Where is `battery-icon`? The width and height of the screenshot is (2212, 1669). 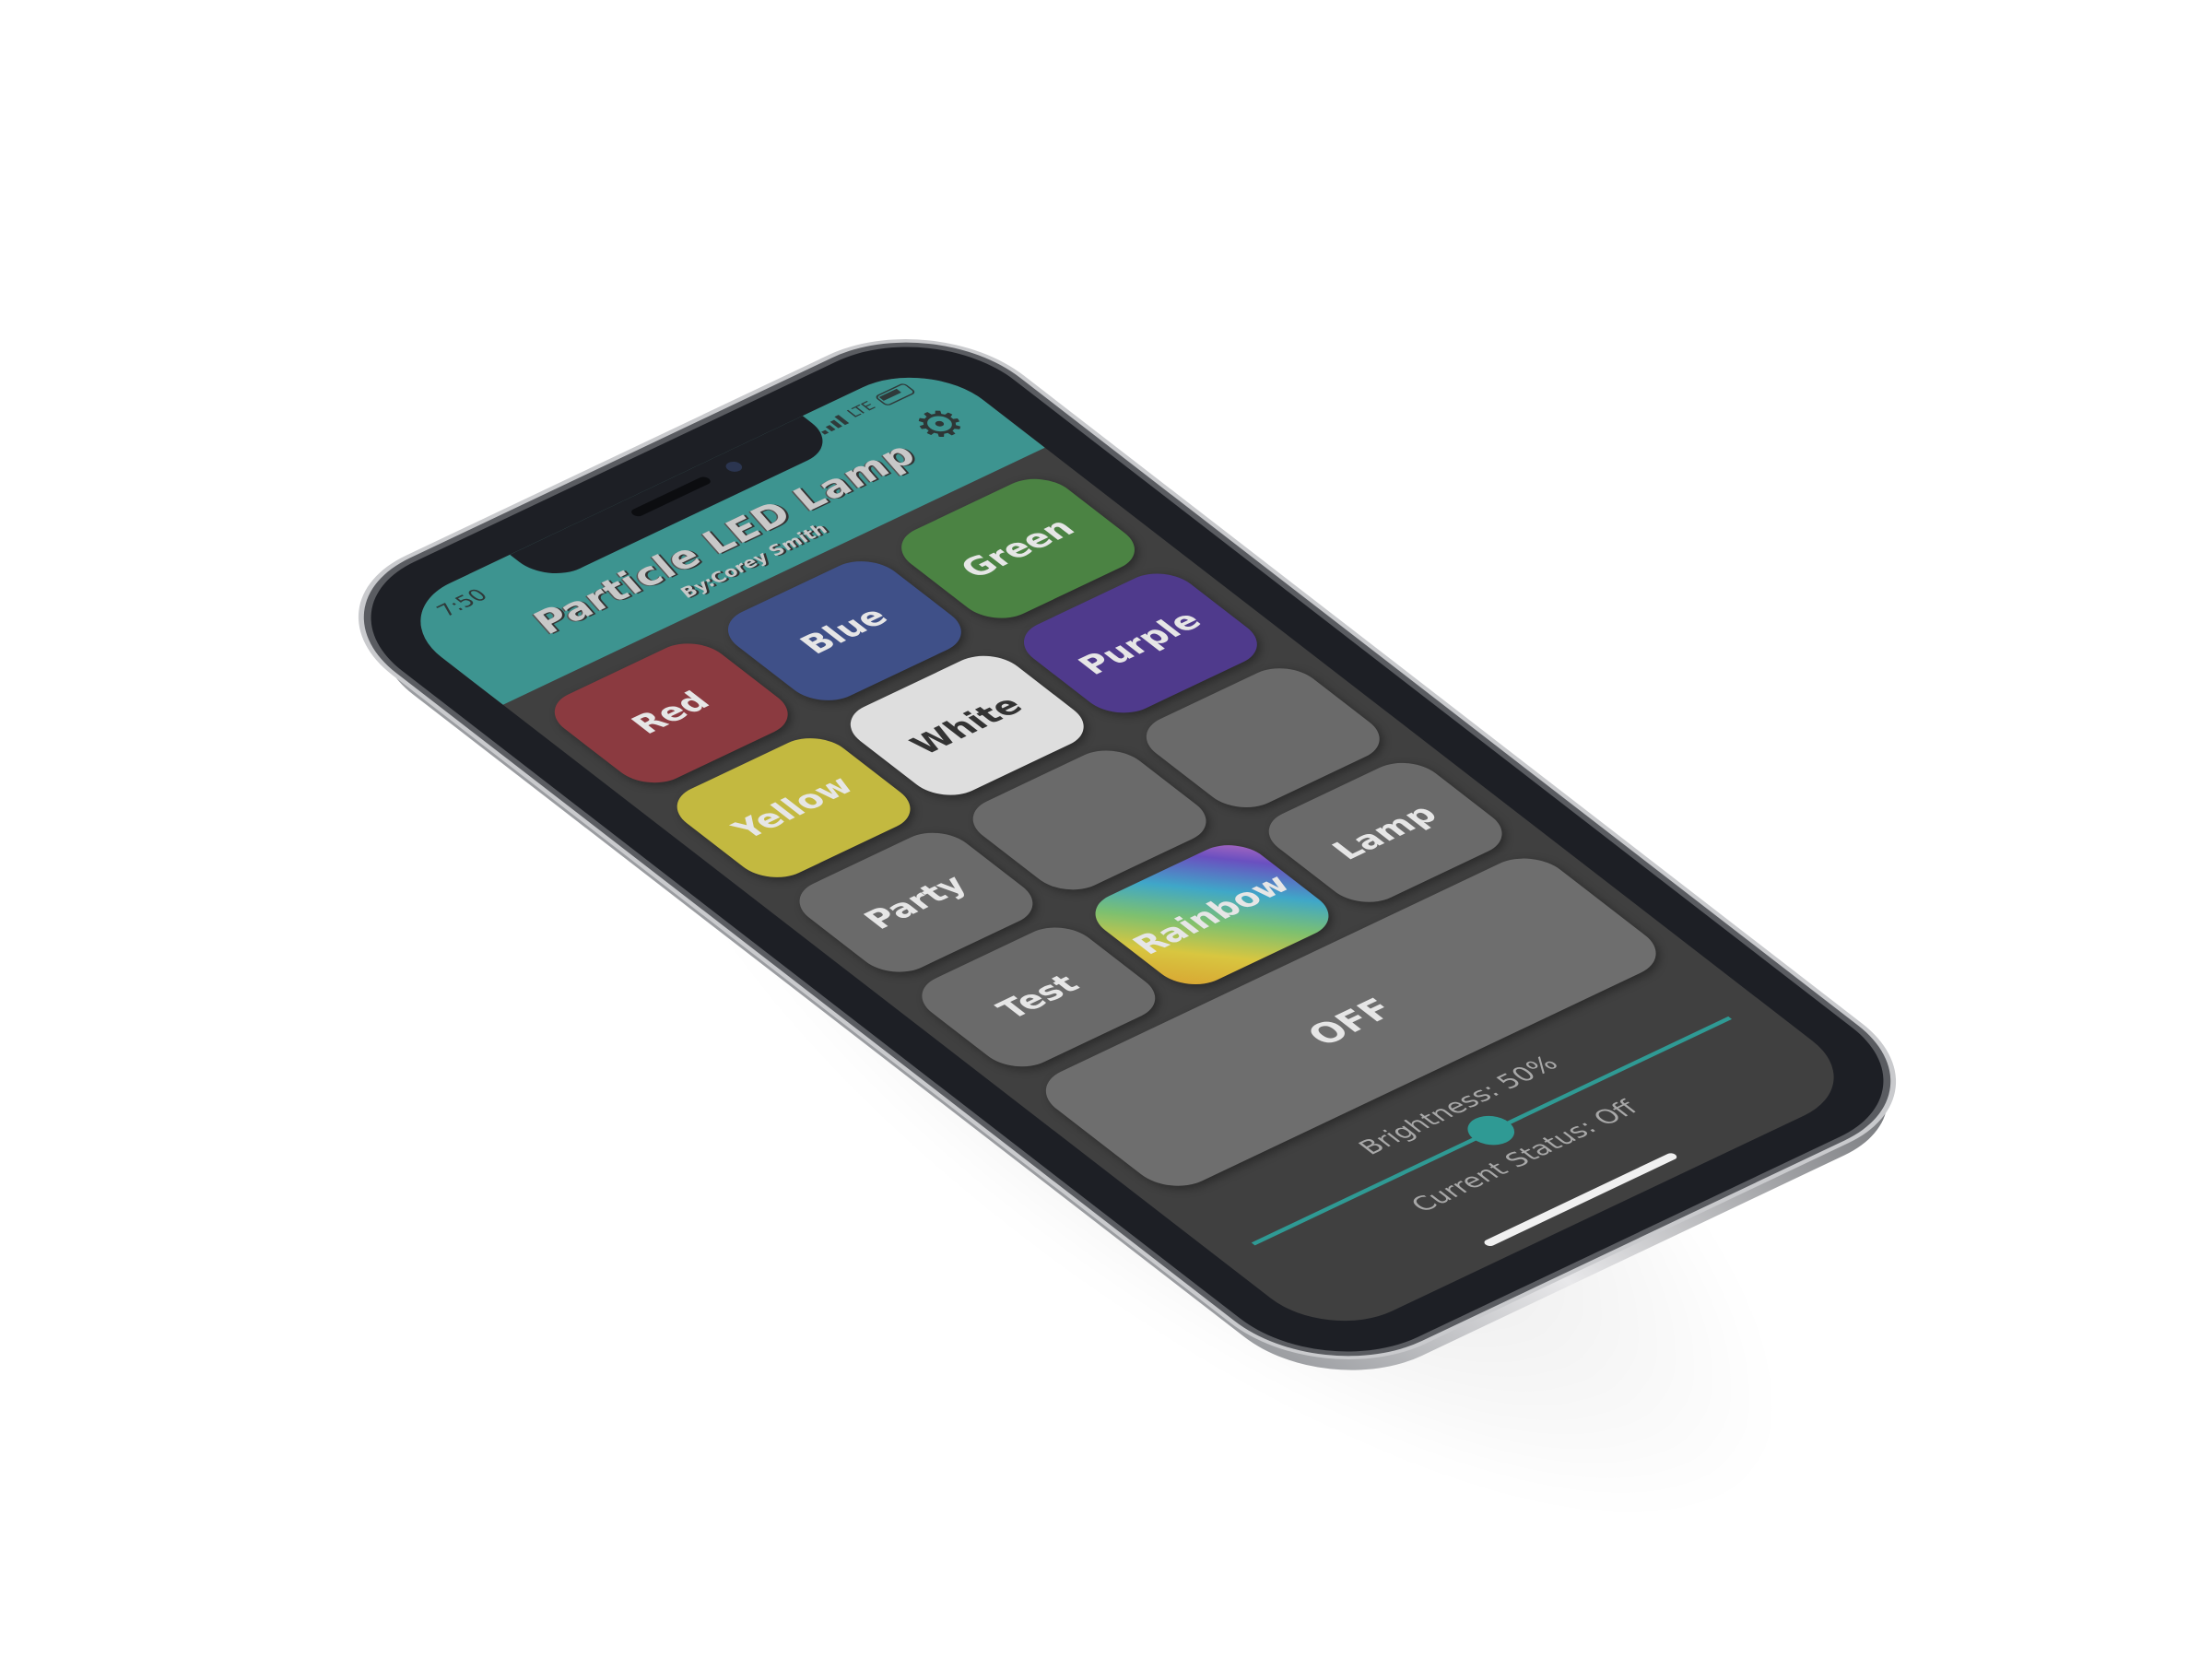
battery-icon is located at coordinates (895, 394).